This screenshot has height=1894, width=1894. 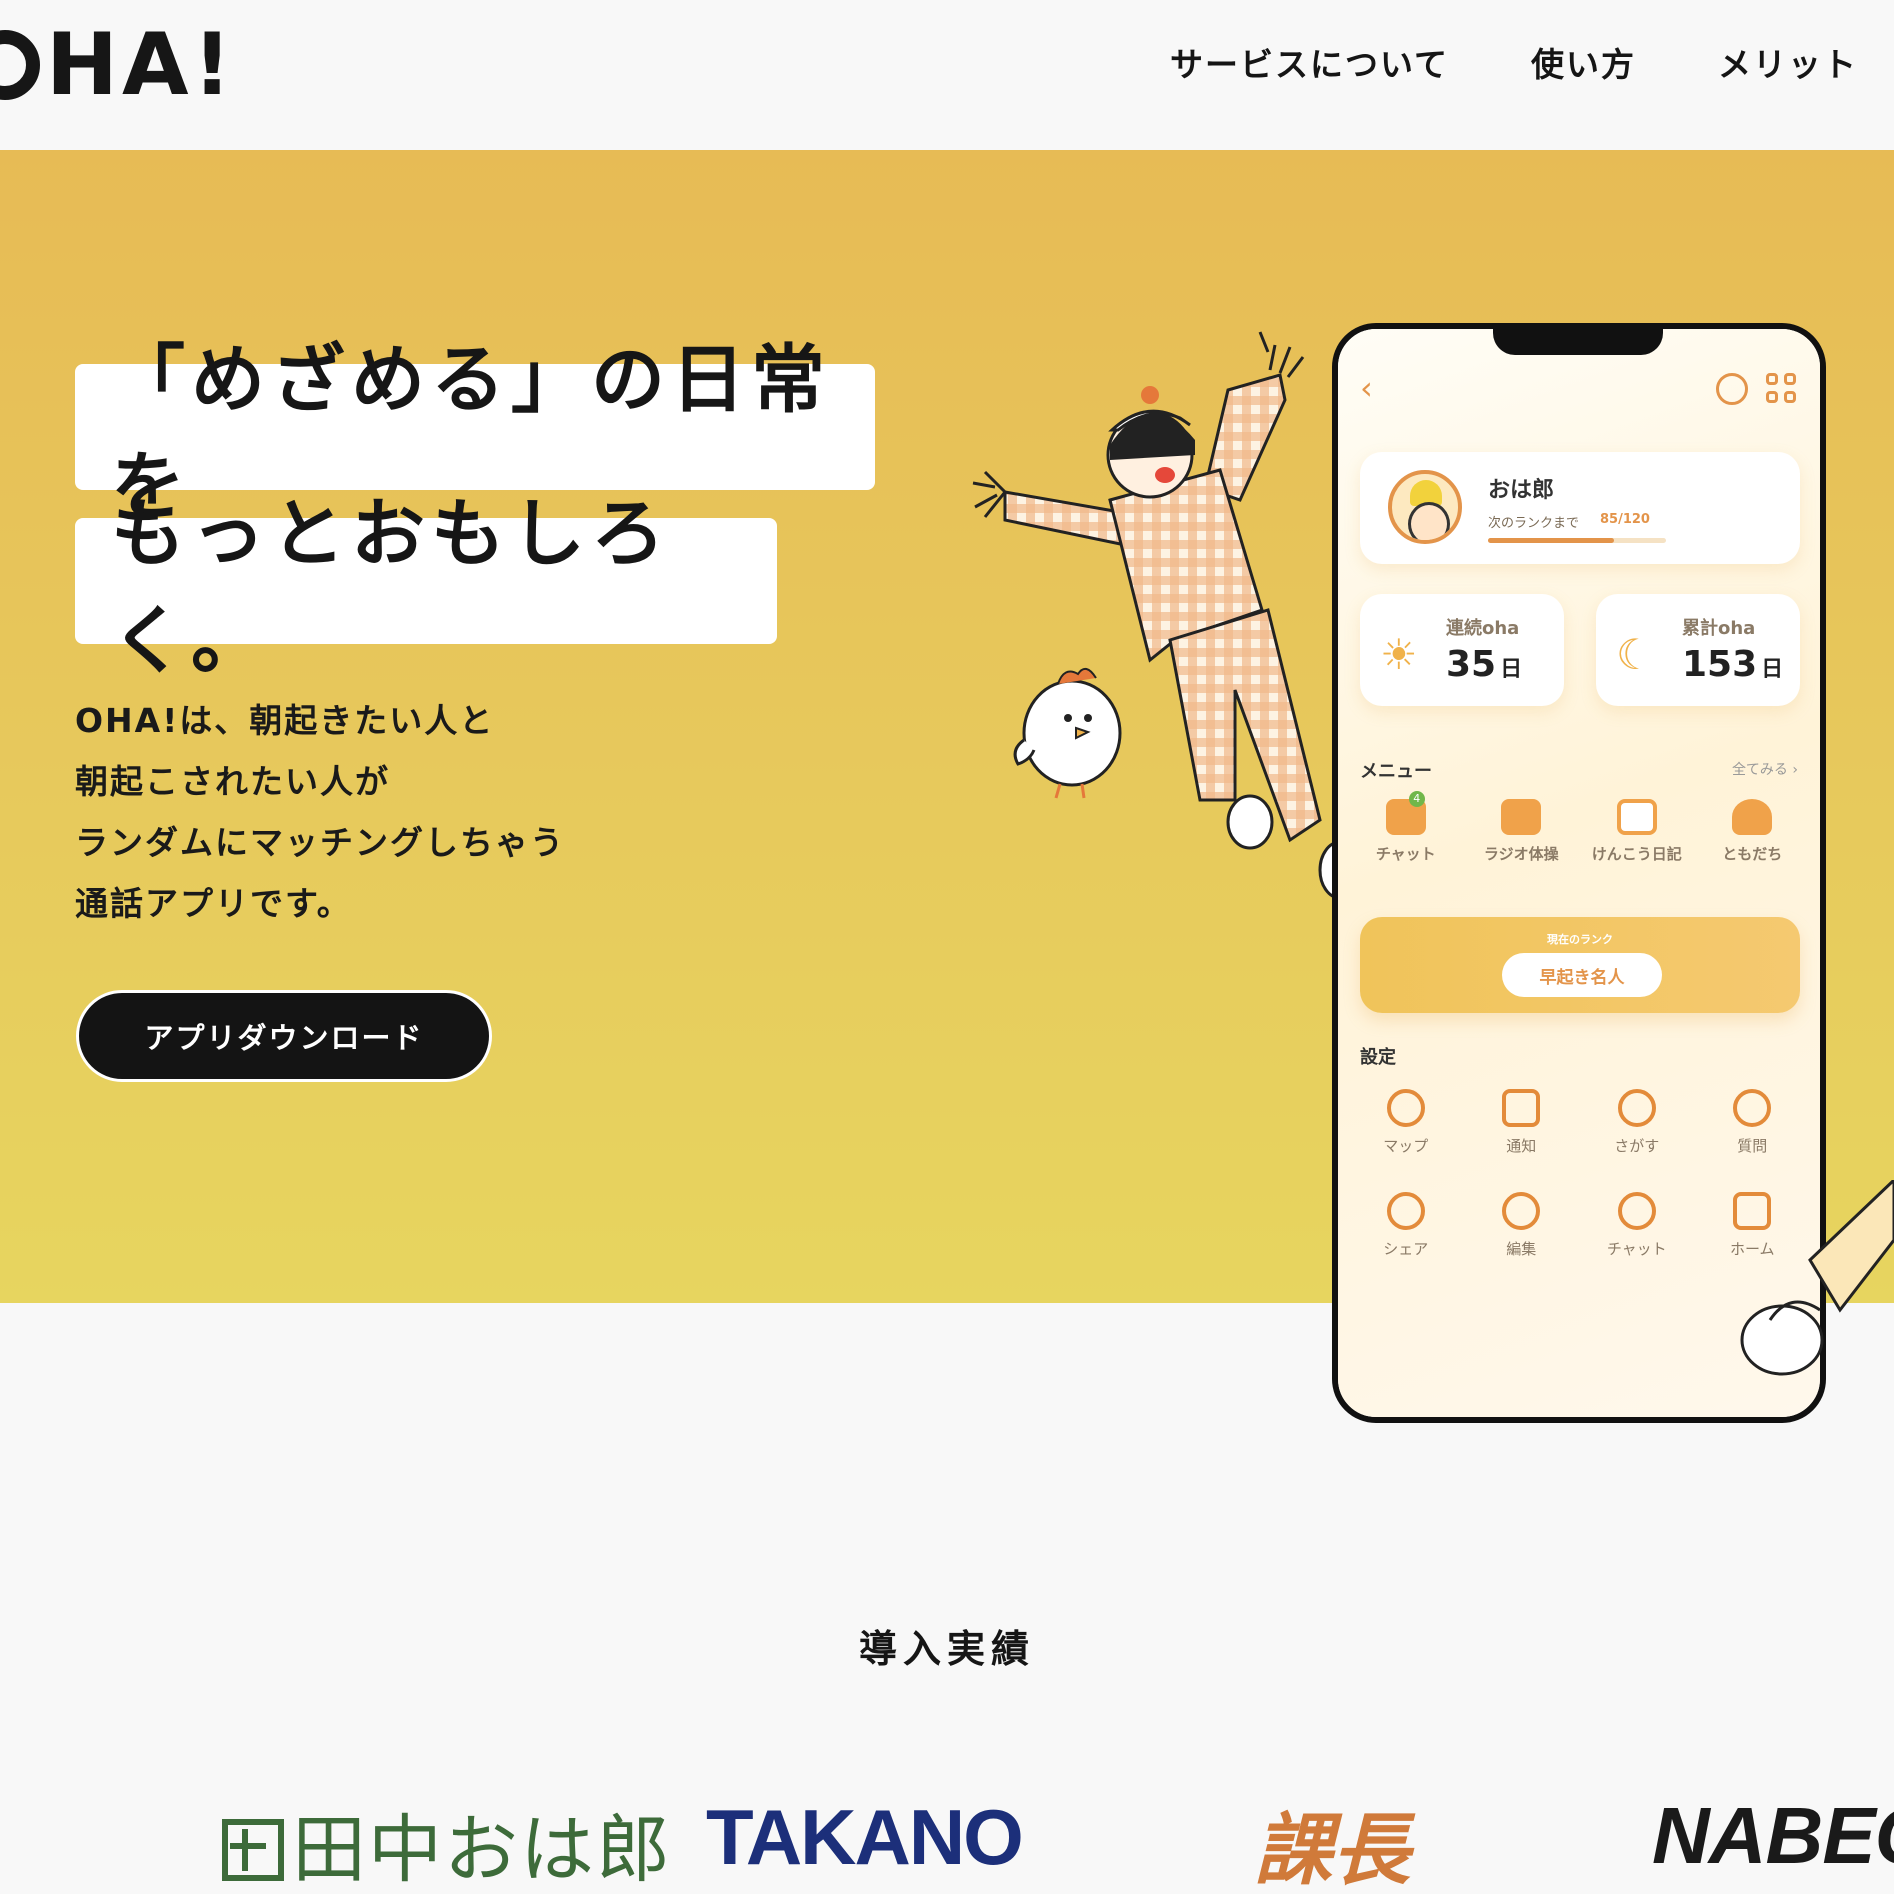 I want to click on back-icon: ‹, so click(x=1366, y=388).